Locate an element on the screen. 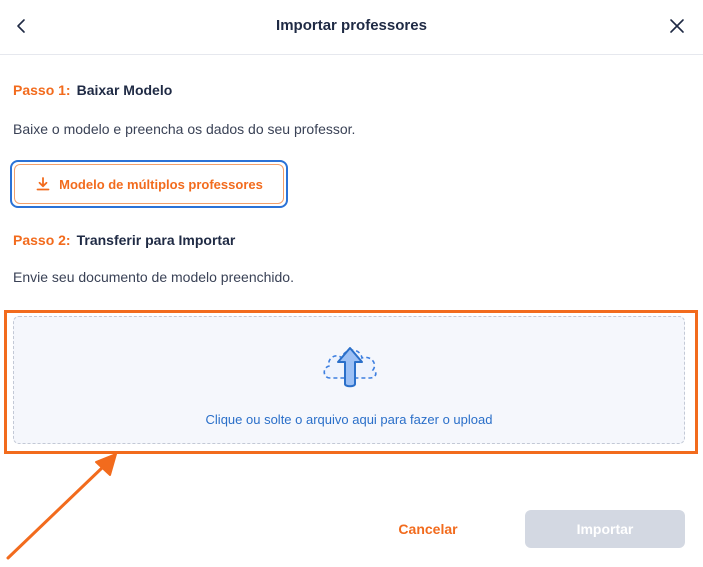 Image resolution: width=703 pixels, height=567 pixels. close-icon is located at coordinates (677, 26).